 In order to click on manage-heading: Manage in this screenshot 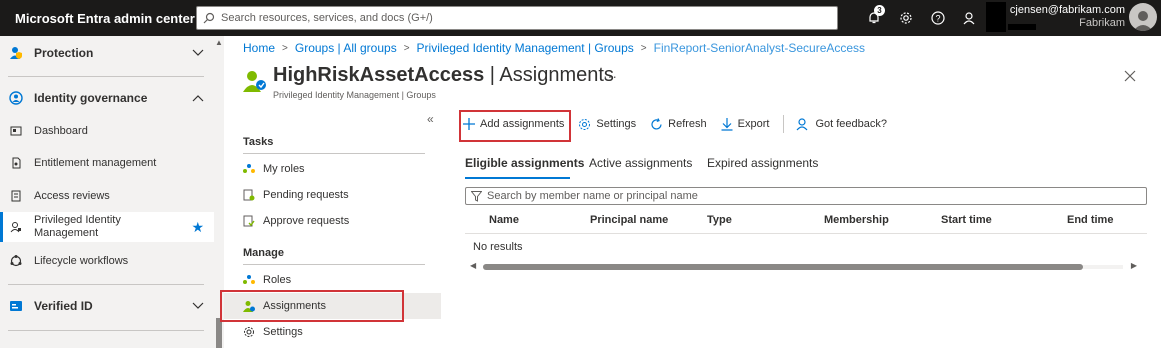, I will do `click(263, 253)`.